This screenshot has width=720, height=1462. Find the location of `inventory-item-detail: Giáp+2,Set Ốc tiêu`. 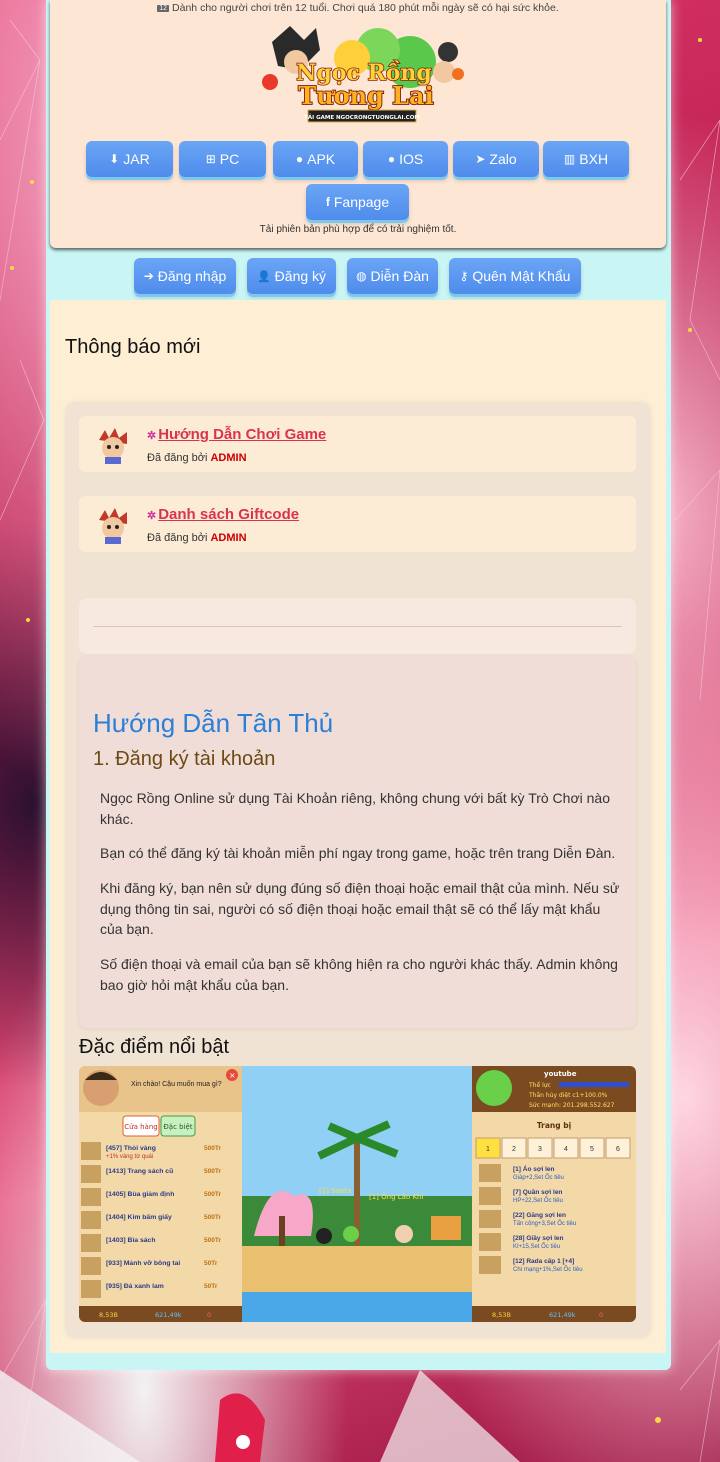

inventory-item-detail: Giáp+2,Set Ốc tiêu is located at coordinates (538, 1177).